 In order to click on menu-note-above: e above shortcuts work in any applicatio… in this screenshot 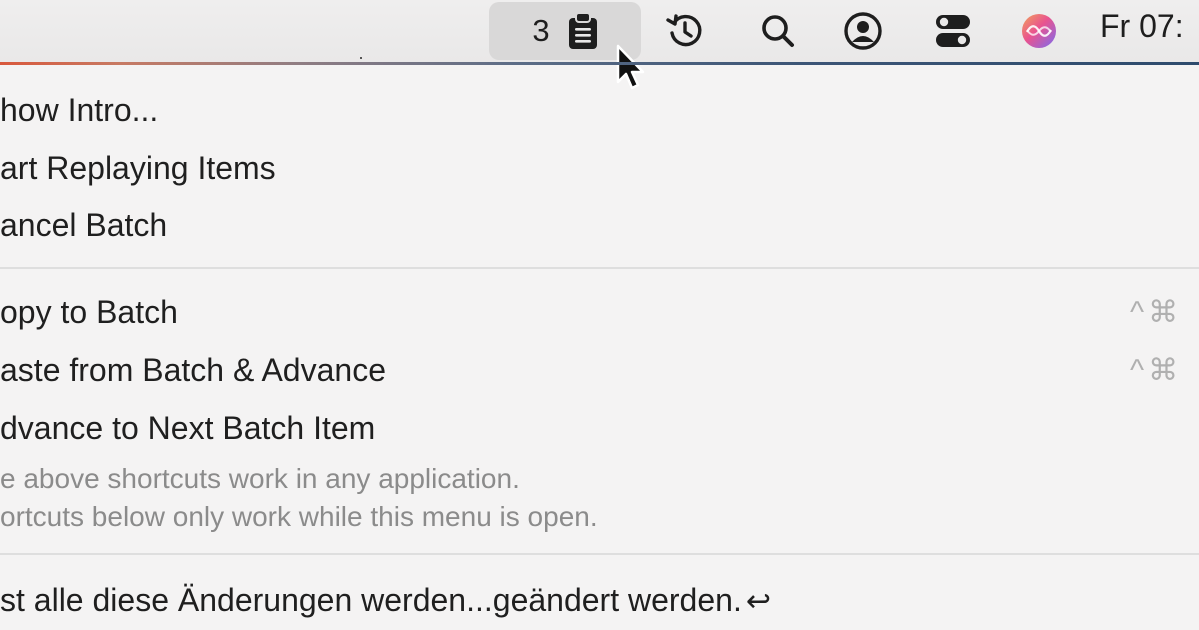, I will do `click(260, 478)`.